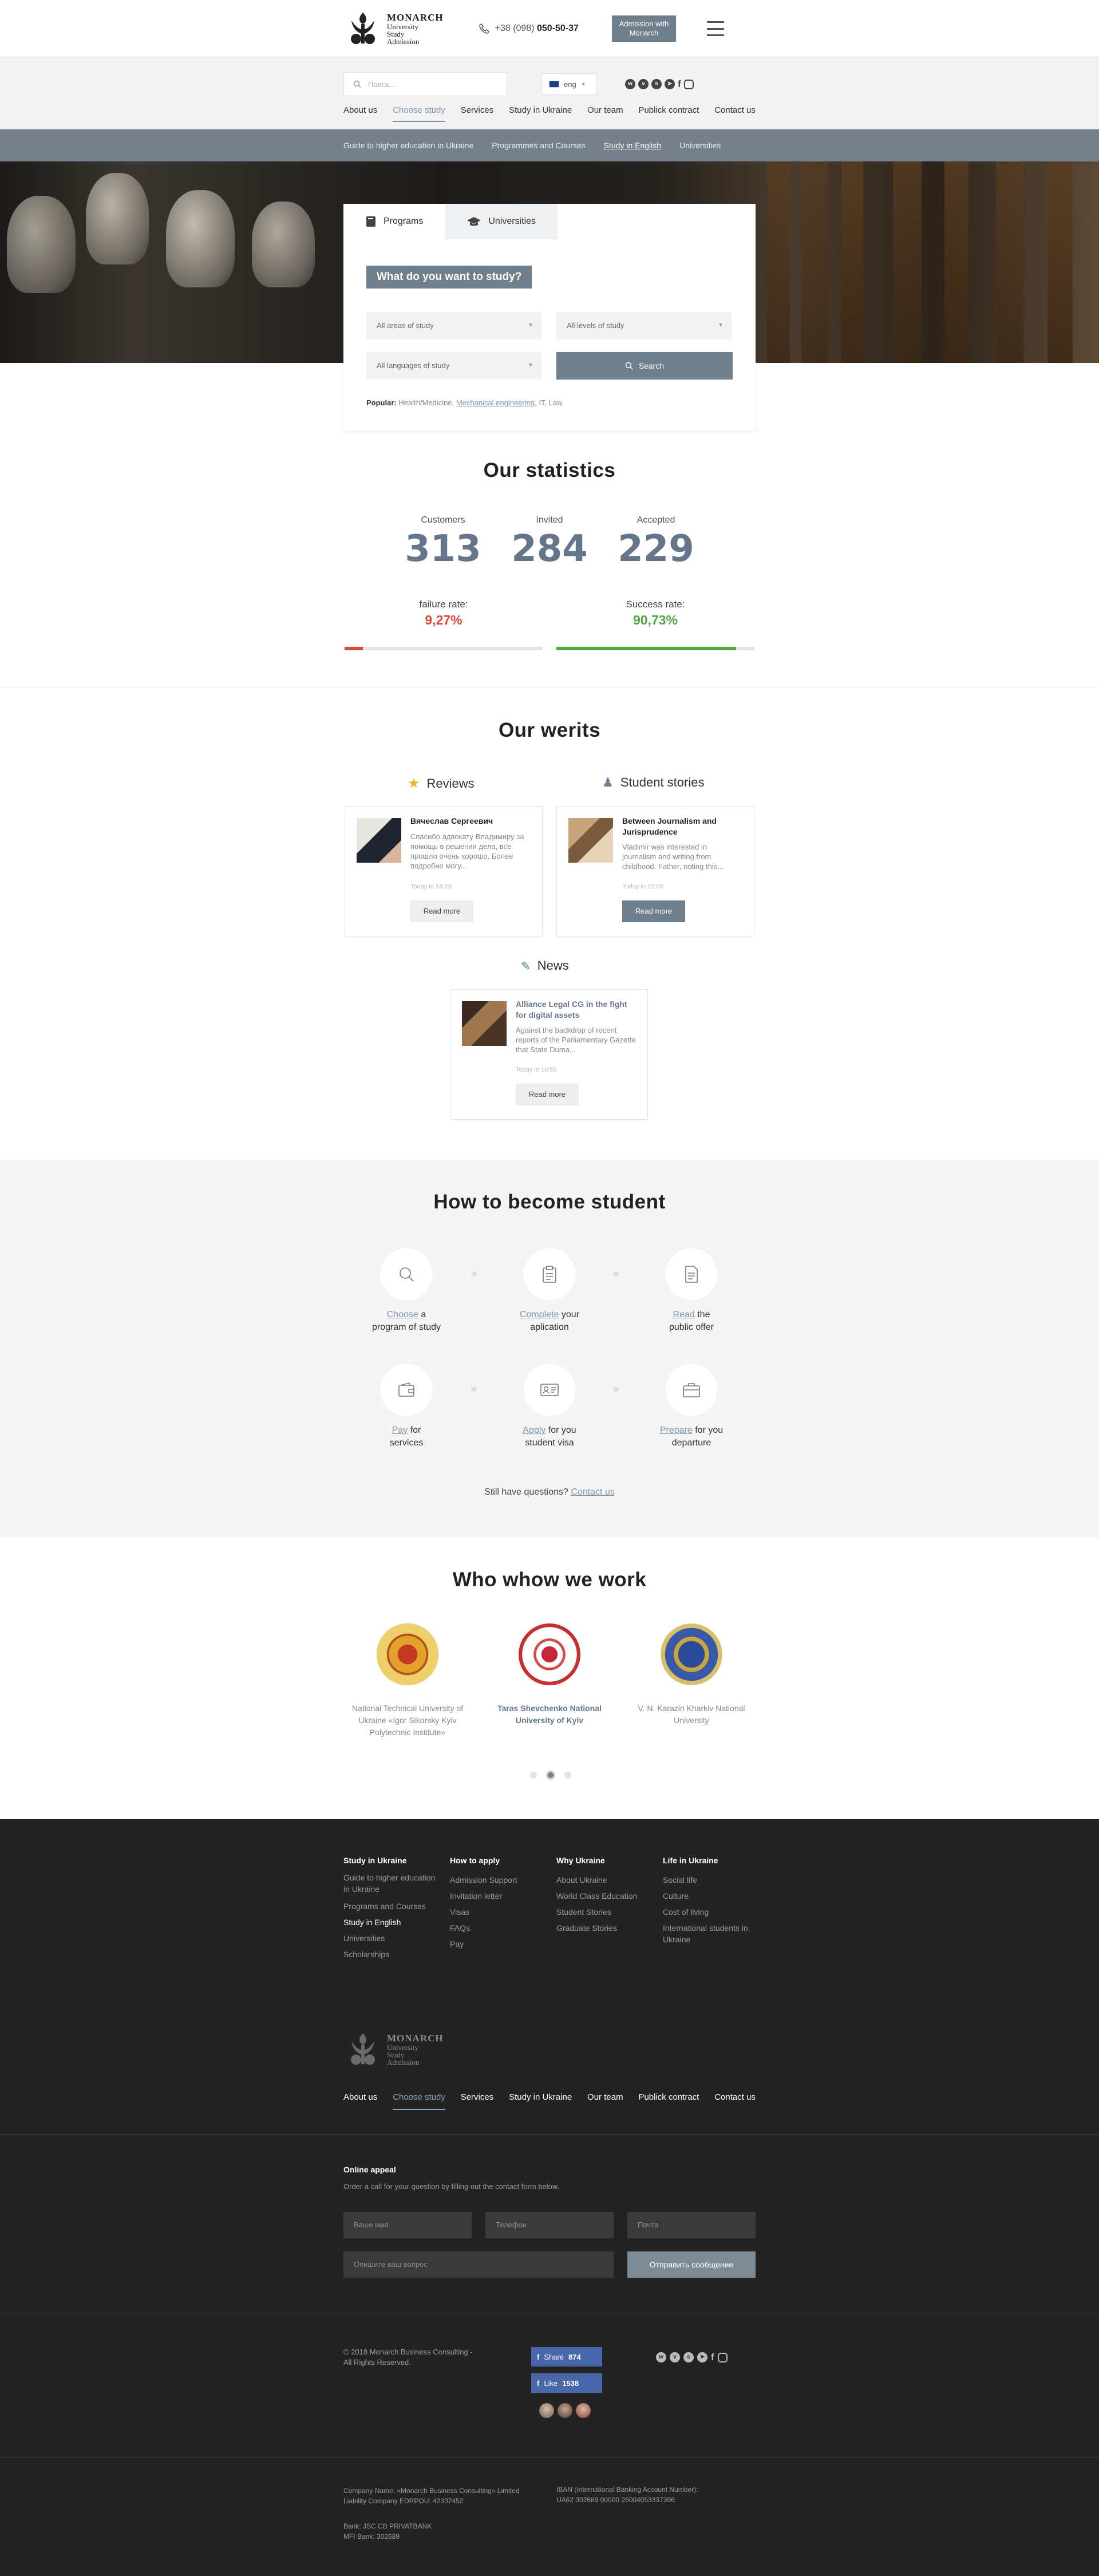 This screenshot has width=1099, height=2576. Describe the element at coordinates (498, 1880) in the screenshot. I see `footer-link: Admission Support` at that location.